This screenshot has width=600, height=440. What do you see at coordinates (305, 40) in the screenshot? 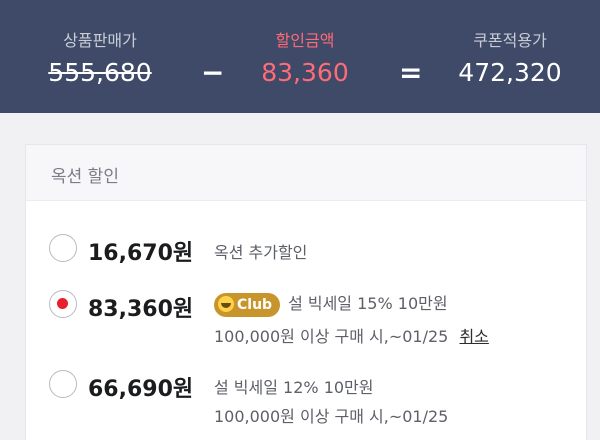
I see `discount-label: 할인금액` at bounding box center [305, 40].